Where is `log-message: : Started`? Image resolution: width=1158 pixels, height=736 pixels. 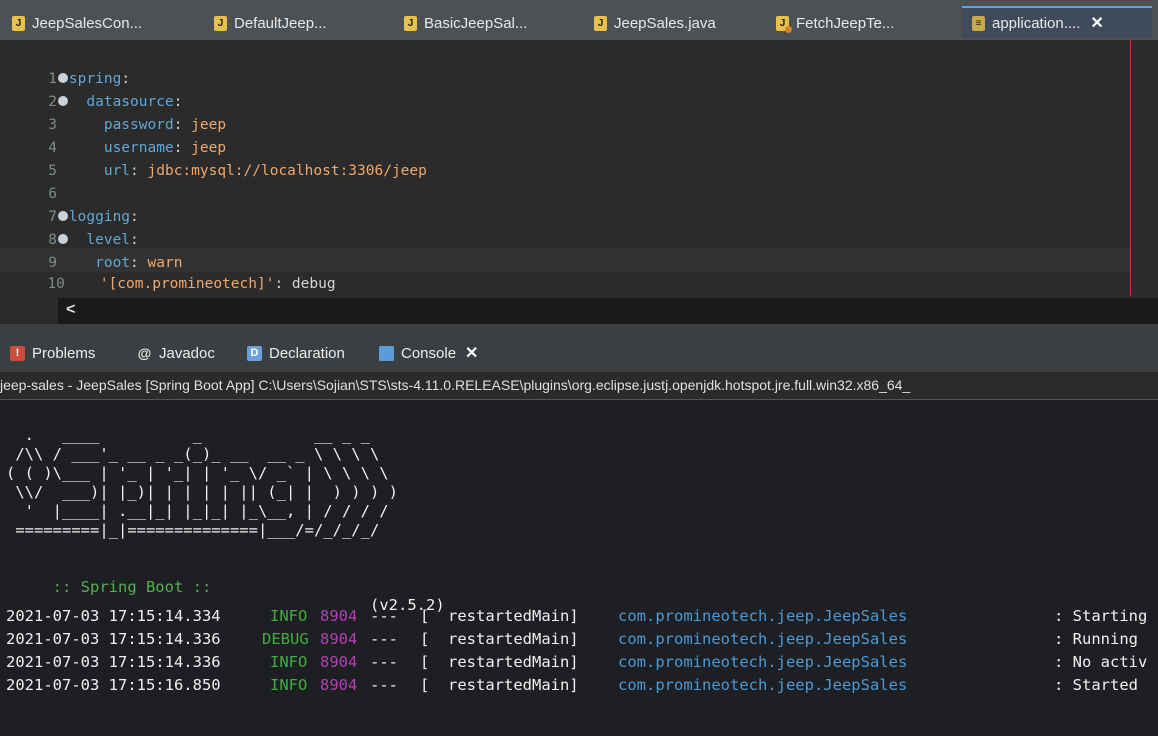 log-message: : Started is located at coordinates (1096, 685).